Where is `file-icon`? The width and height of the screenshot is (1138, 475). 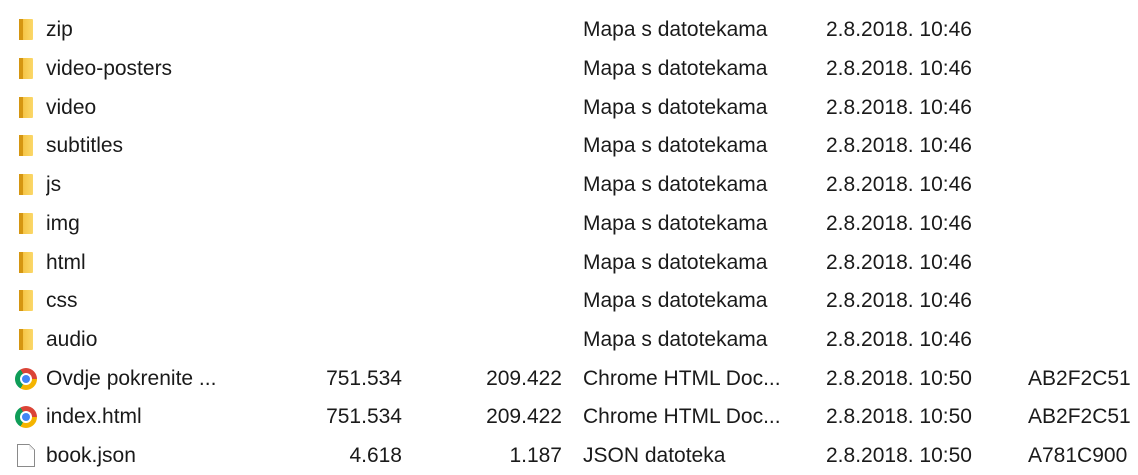 file-icon is located at coordinates (26, 455).